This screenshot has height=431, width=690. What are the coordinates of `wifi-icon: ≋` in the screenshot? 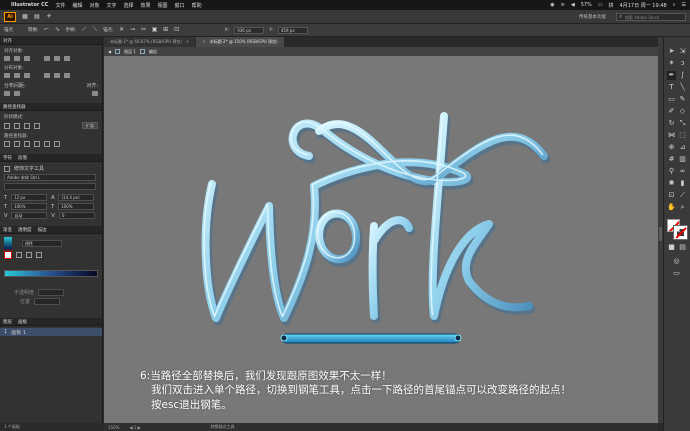 It's located at (563, 5).